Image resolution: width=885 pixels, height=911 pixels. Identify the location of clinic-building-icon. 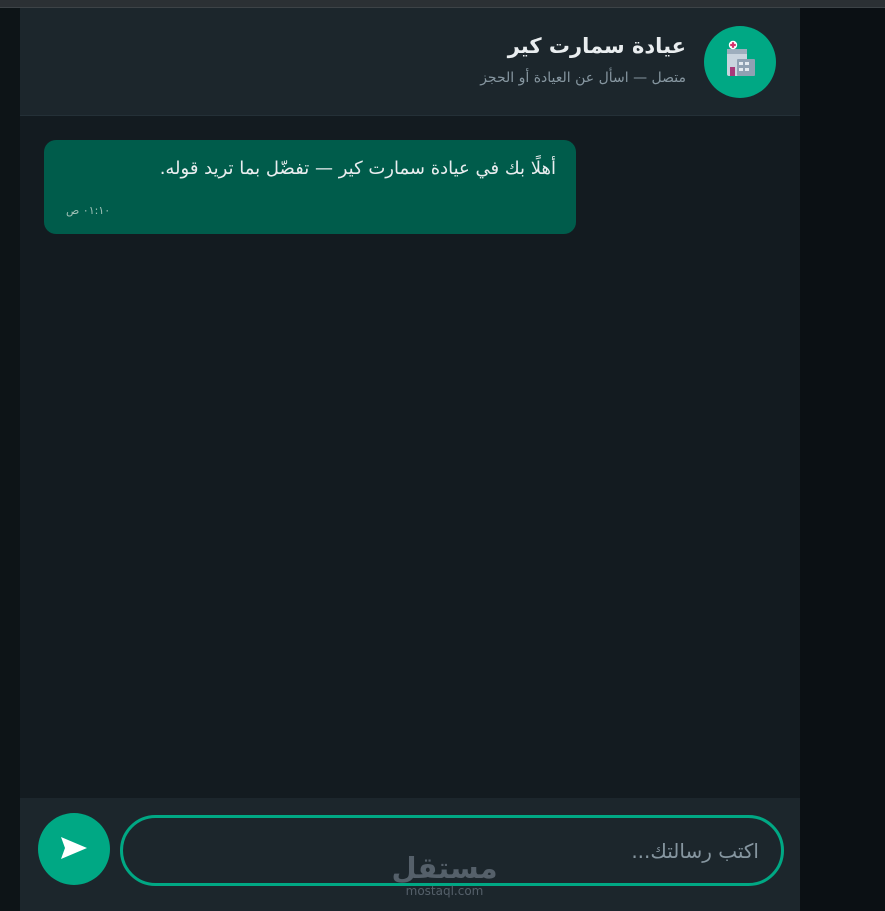
(740, 62).